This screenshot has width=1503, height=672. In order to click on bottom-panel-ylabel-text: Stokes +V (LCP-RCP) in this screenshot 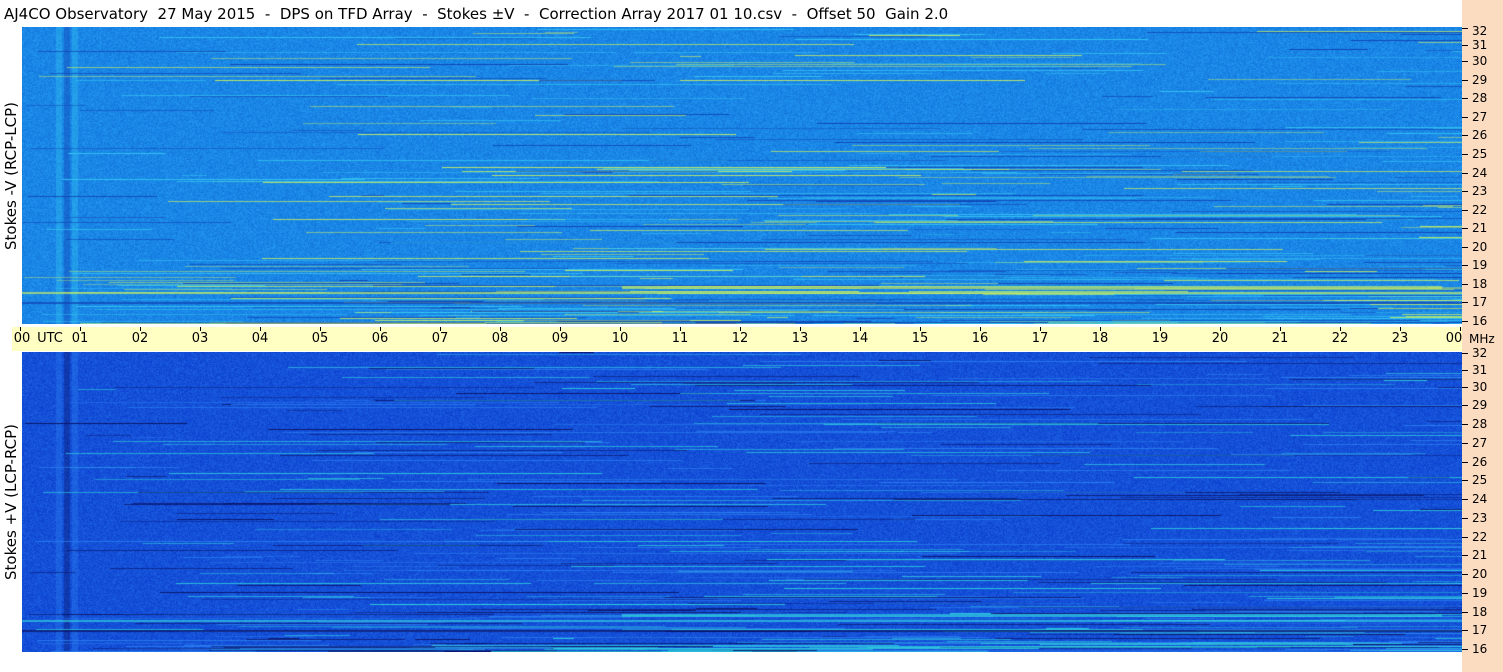, I will do `click(11, 502)`.